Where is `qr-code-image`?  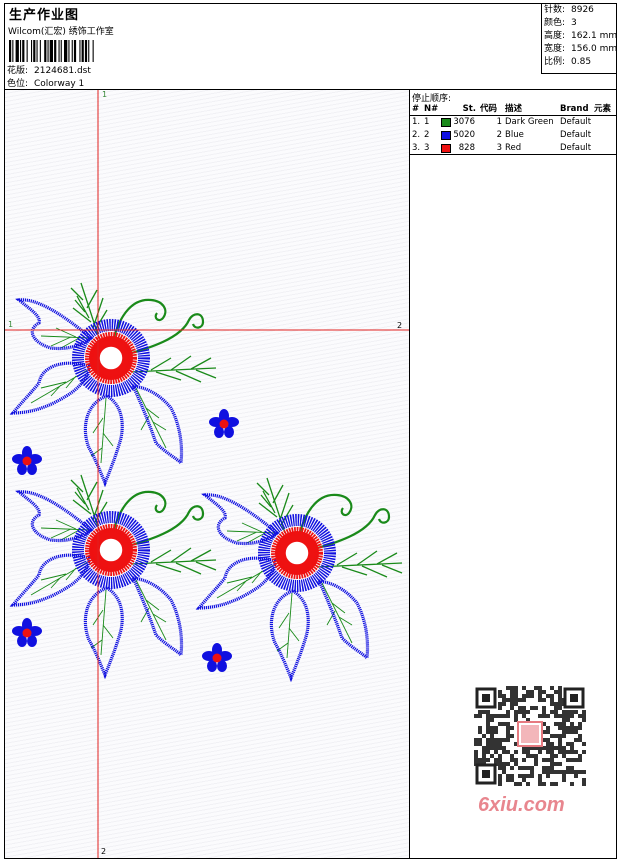
qr-code-image is located at coordinates (530, 736).